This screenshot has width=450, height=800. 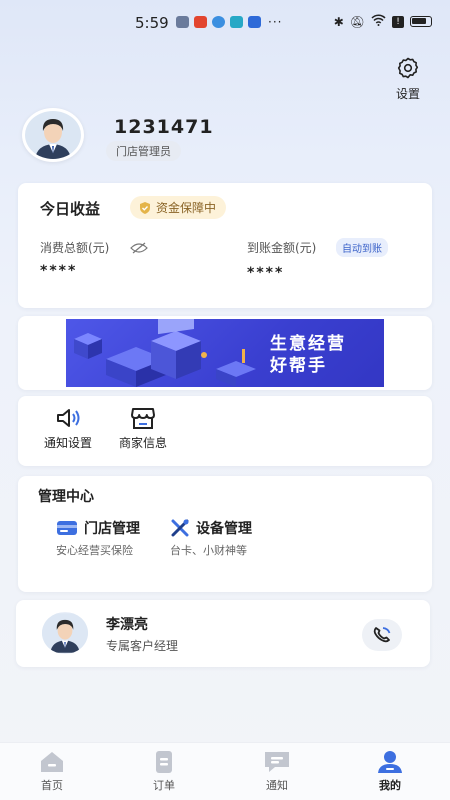 I want to click on tab-orders-label: 订单, so click(x=164, y=785).